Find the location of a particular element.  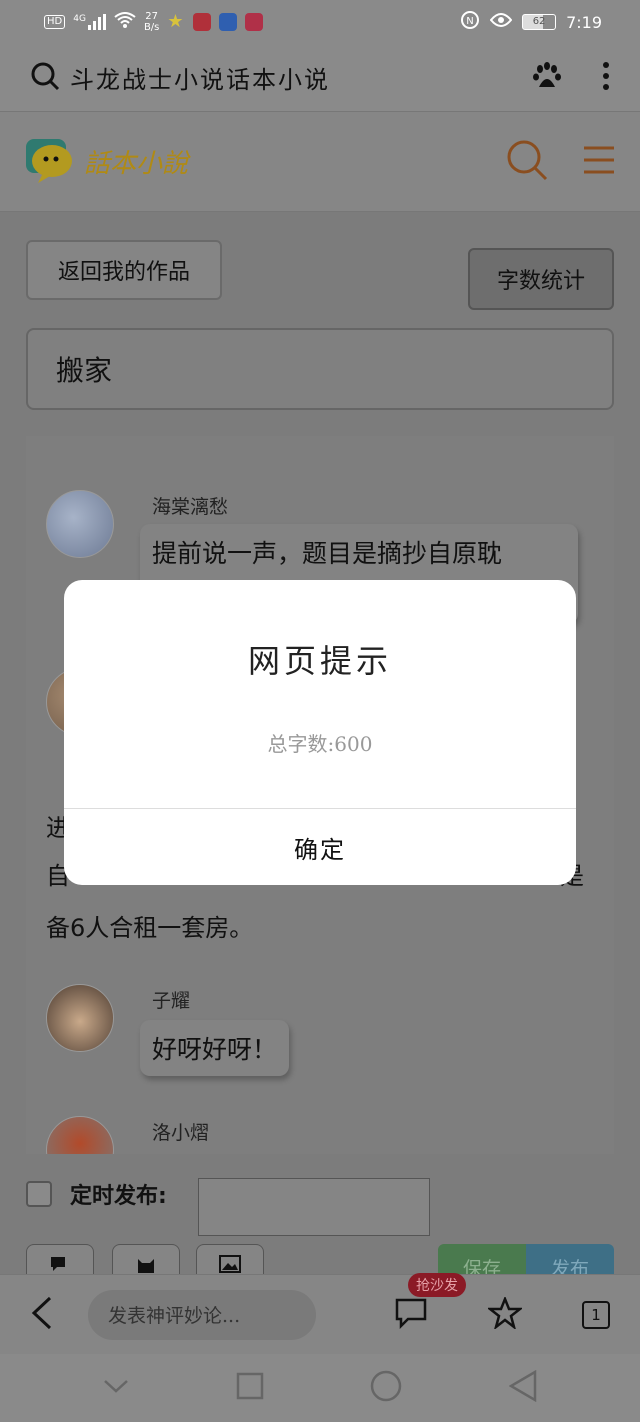

sofa-badge: 抢沙发 is located at coordinates (437, 1284).